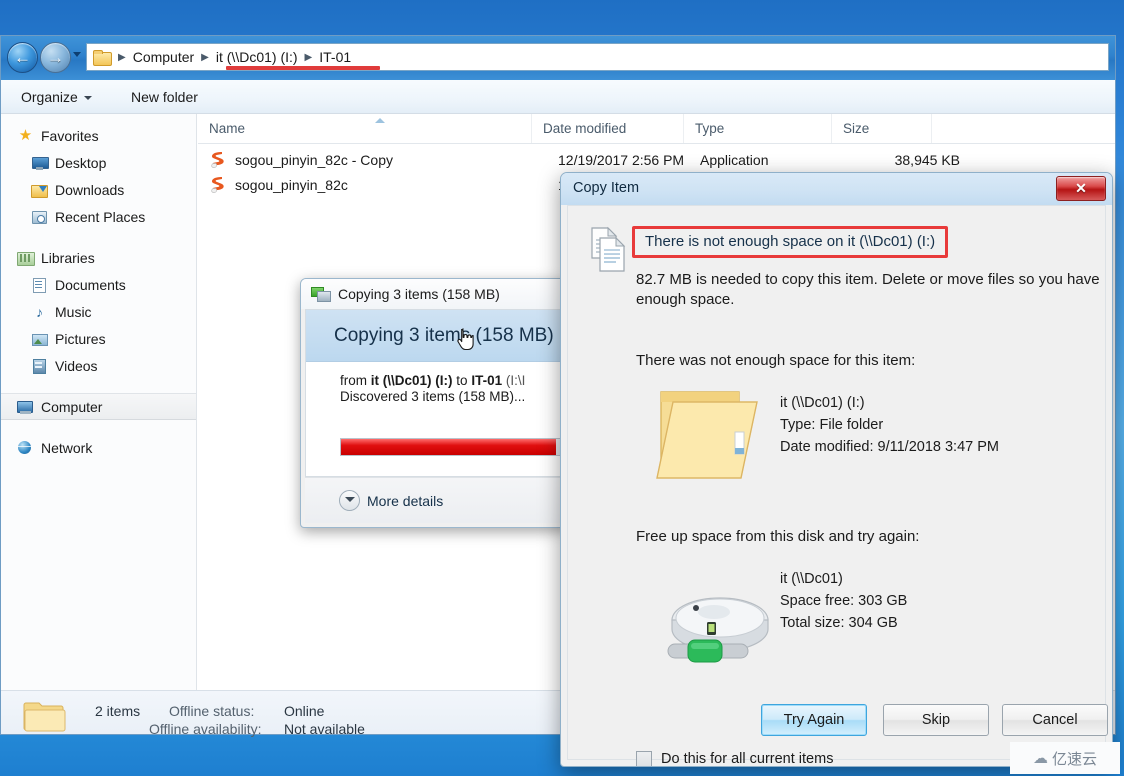 This screenshot has height=776, width=1124. What do you see at coordinates (76, 365) in the screenshot?
I see `sidebar-label-videos: Videos` at bounding box center [76, 365].